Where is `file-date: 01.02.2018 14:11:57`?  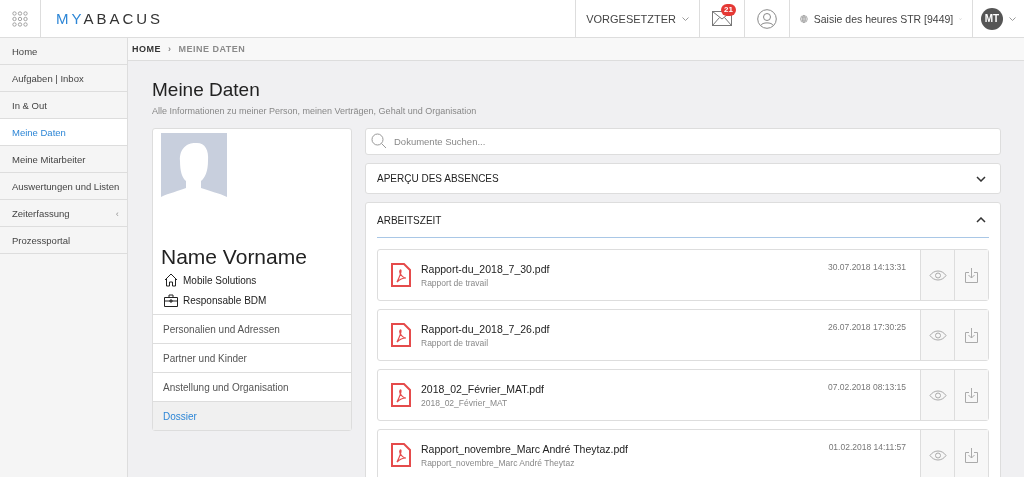
file-date: 01.02.2018 14:11:57 is located at coordinates (867, 447).